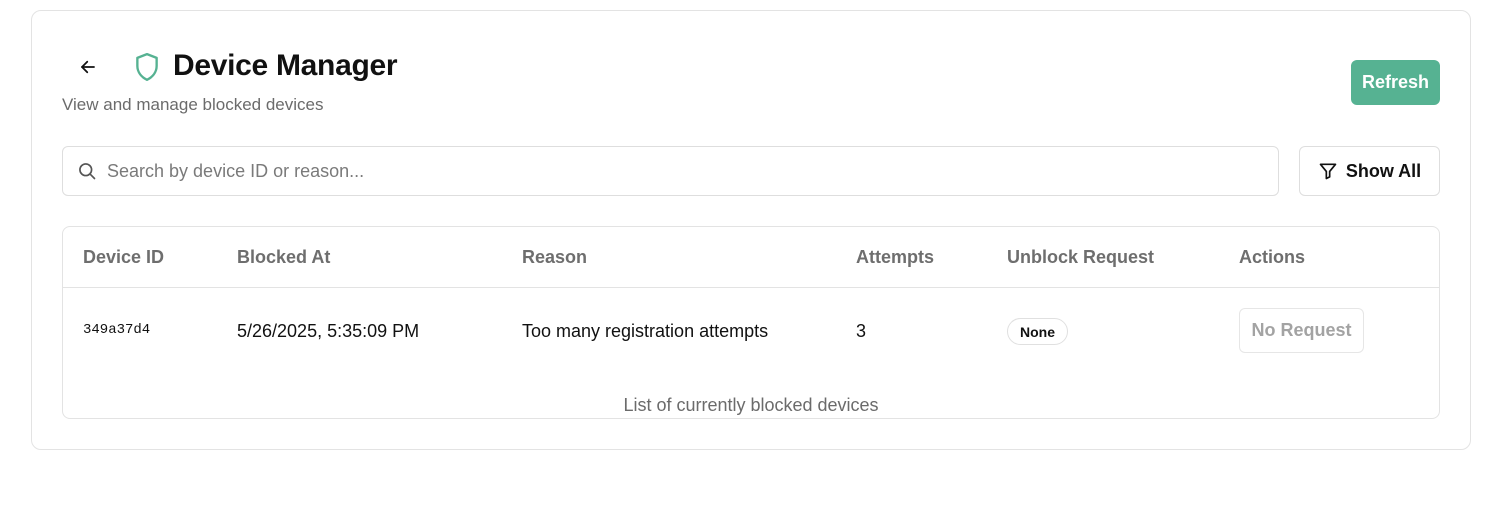  What do you see at coordinates (645, 331) in the screenshot?
I see `reason-cell: Too many registration attempts` at bounding box center [645, 331].